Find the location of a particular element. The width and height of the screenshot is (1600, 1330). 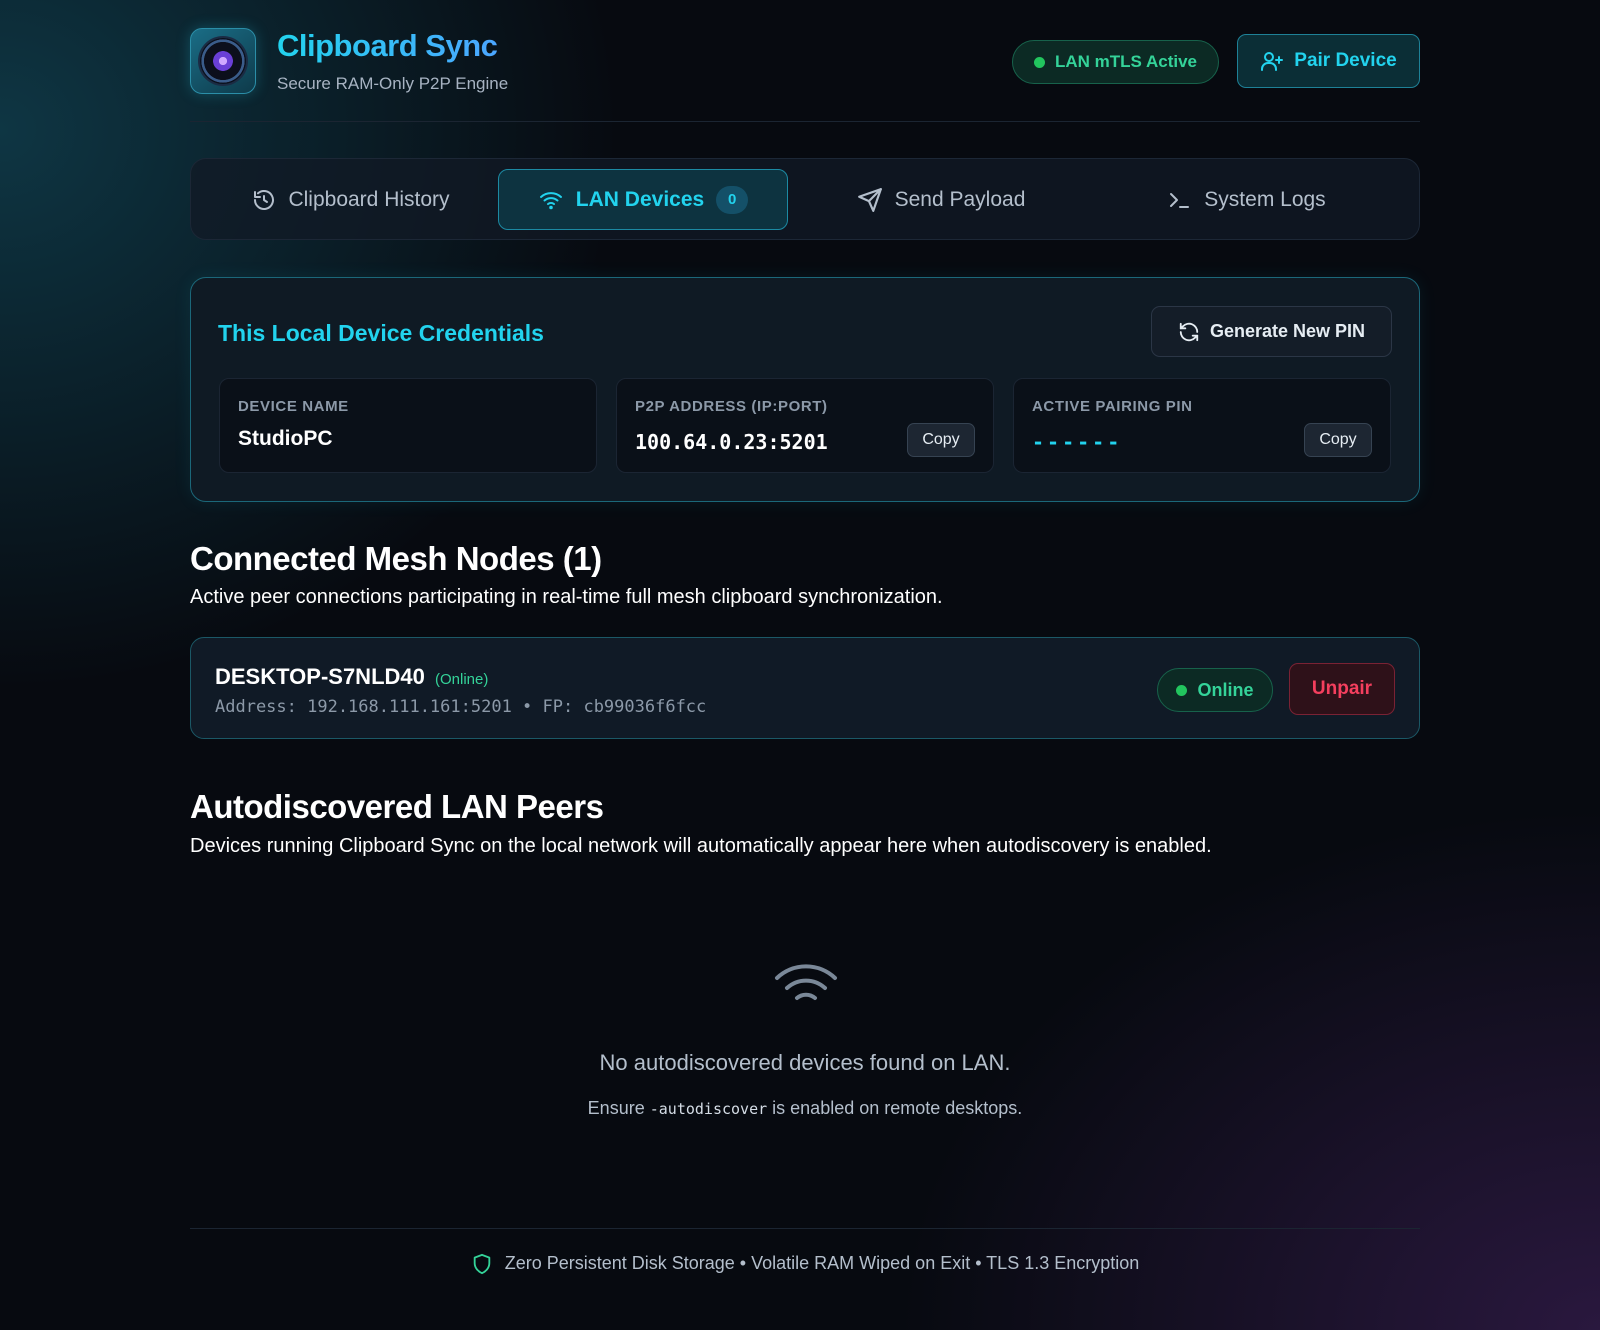

pair-device-label: Pair Device is located at coordinates (1345, 60).